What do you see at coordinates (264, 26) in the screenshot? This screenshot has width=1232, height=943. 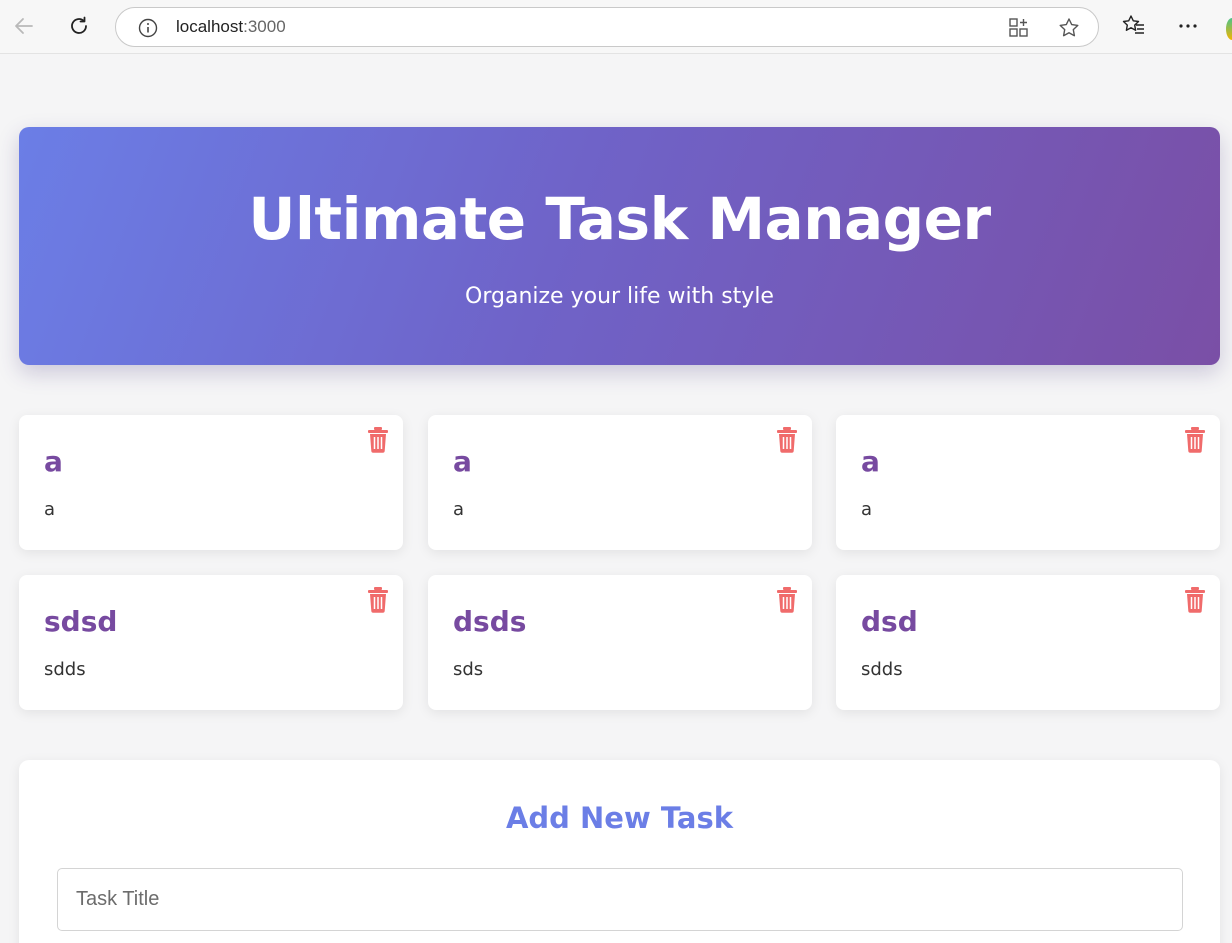 I see `url-port: :3000` at bounding box center [264, 26].